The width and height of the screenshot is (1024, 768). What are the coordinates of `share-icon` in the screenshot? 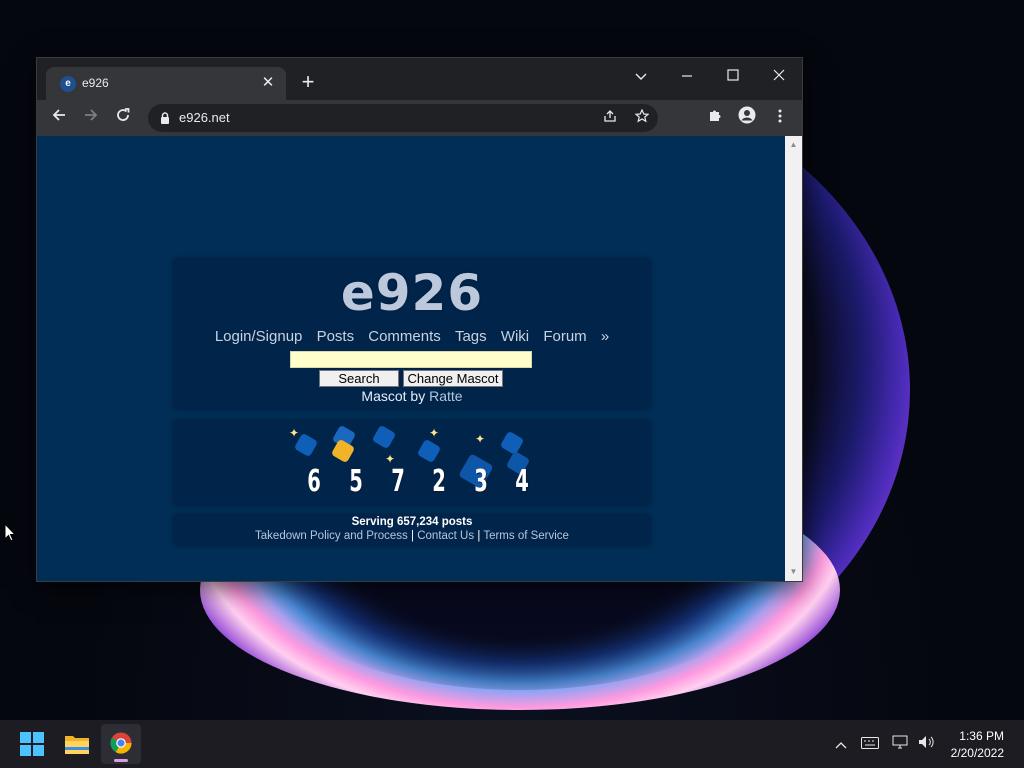 It's located at (610, 118).